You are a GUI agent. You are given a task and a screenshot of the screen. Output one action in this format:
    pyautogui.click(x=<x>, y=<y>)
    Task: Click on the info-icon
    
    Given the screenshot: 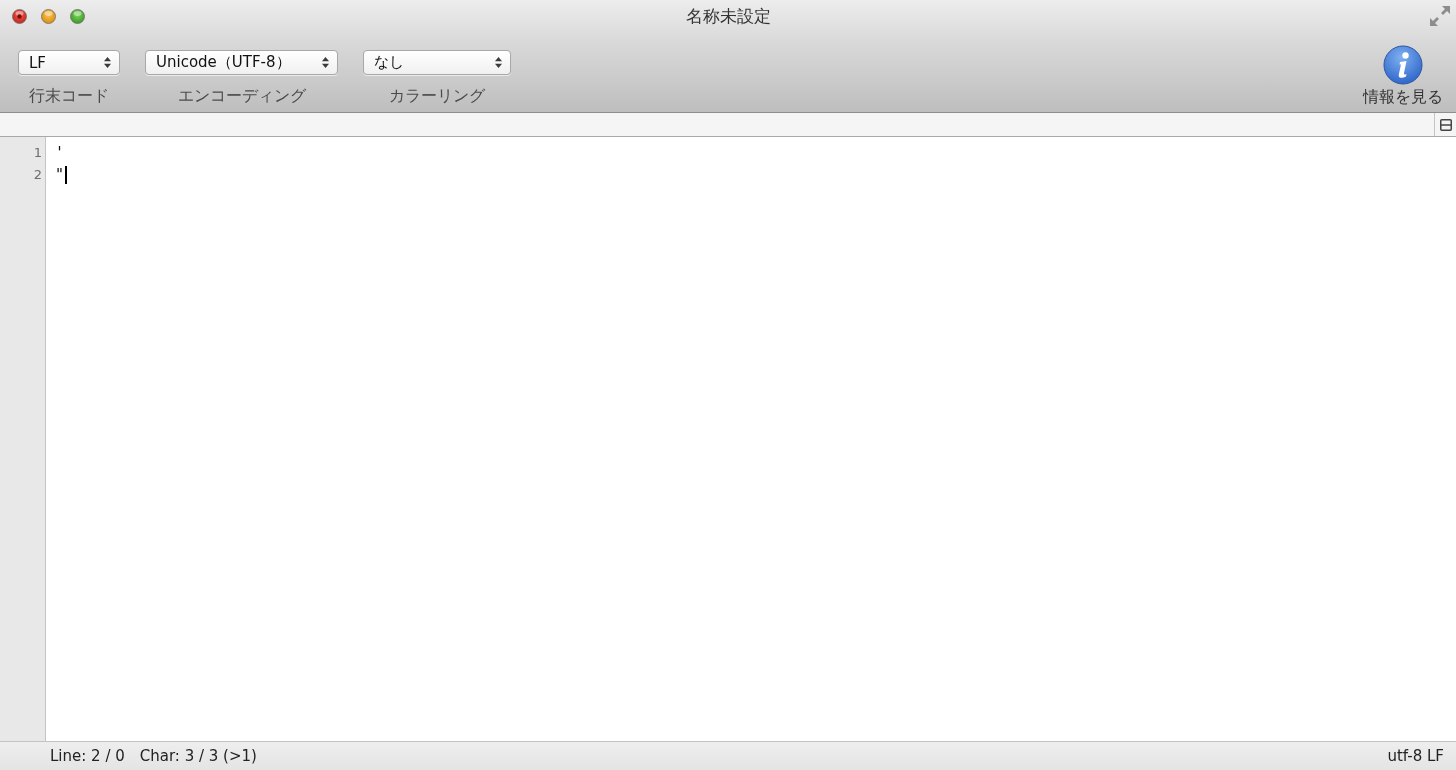 What is the action you would take?
    pyautogui.click(x=1403, y=65)
    